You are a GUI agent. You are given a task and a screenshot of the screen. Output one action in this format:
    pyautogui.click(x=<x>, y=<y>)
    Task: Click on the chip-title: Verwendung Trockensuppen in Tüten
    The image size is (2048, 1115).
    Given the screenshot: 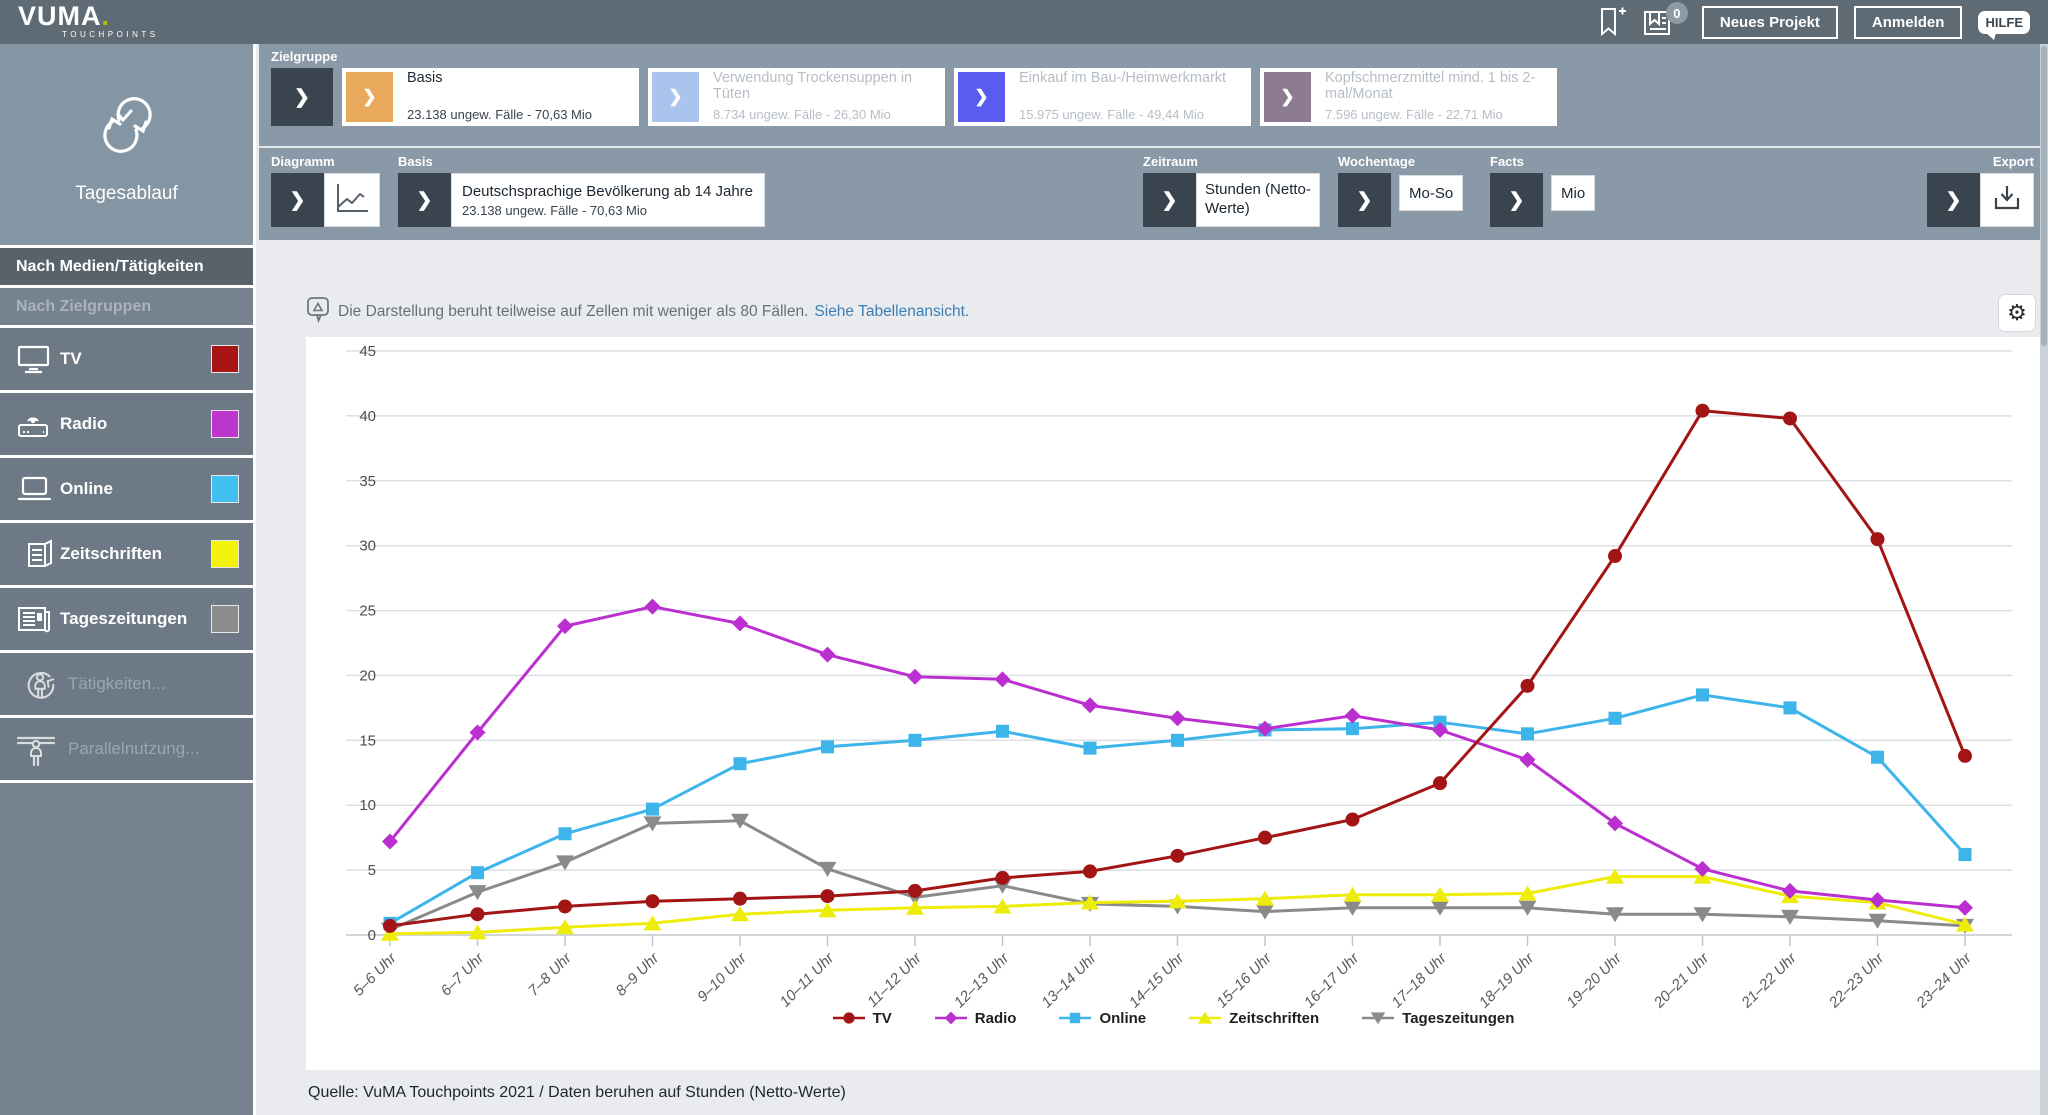 What is the action you would take?
    pyautogui.click(x=813, y=86)
    